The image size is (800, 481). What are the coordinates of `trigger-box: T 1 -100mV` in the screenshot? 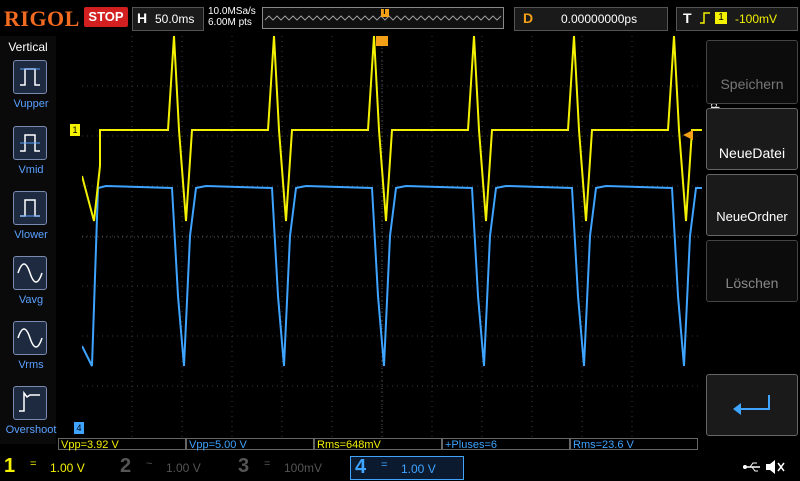 It's located at (737, 19).